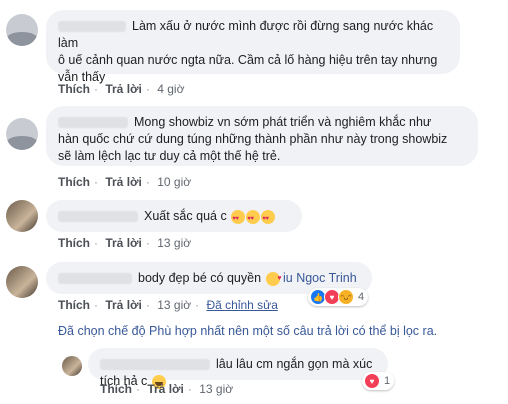 The width and height of the screenshot is (508, 404). I want to click on comment-text: Xuất sắc quá c, so click(185, 216).